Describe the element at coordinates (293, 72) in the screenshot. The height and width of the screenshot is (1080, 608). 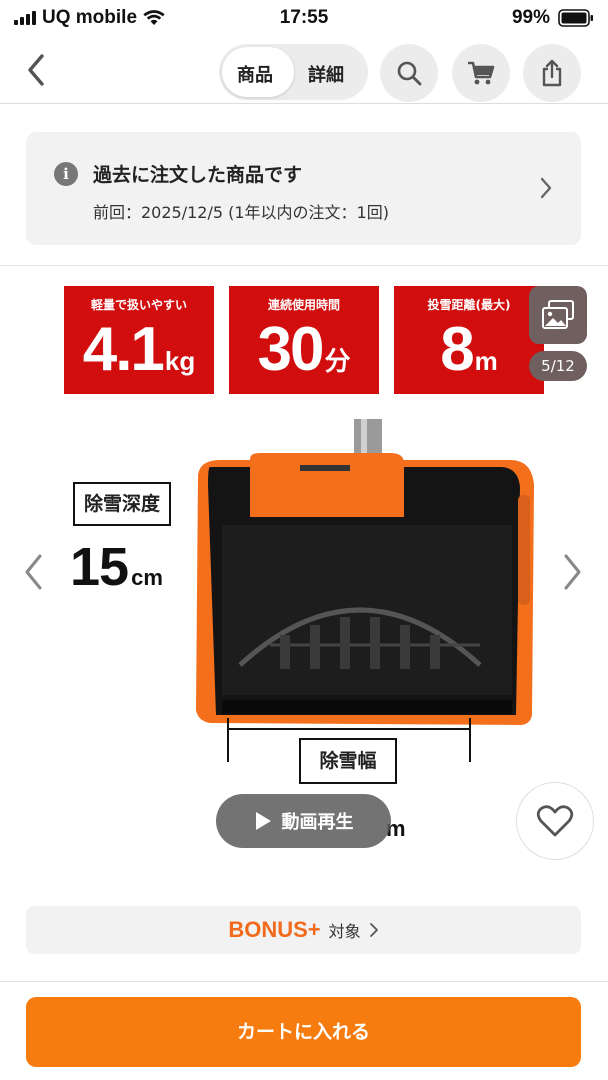
I see `view-tabs: 商品 詳細` at that location.